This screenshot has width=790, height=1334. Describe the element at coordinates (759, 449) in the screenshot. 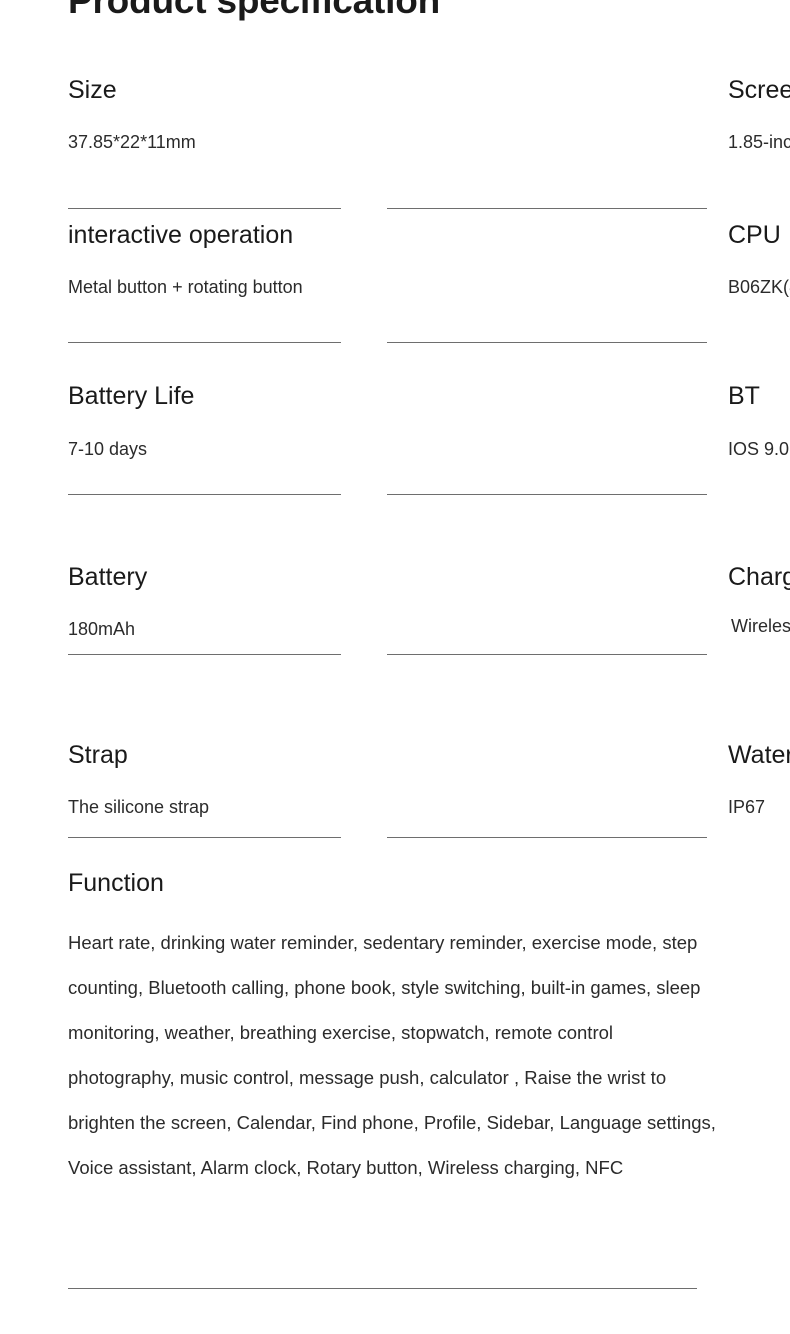

I see `spec-value: IOS 9.0 and Android 4.4 above` at that location.